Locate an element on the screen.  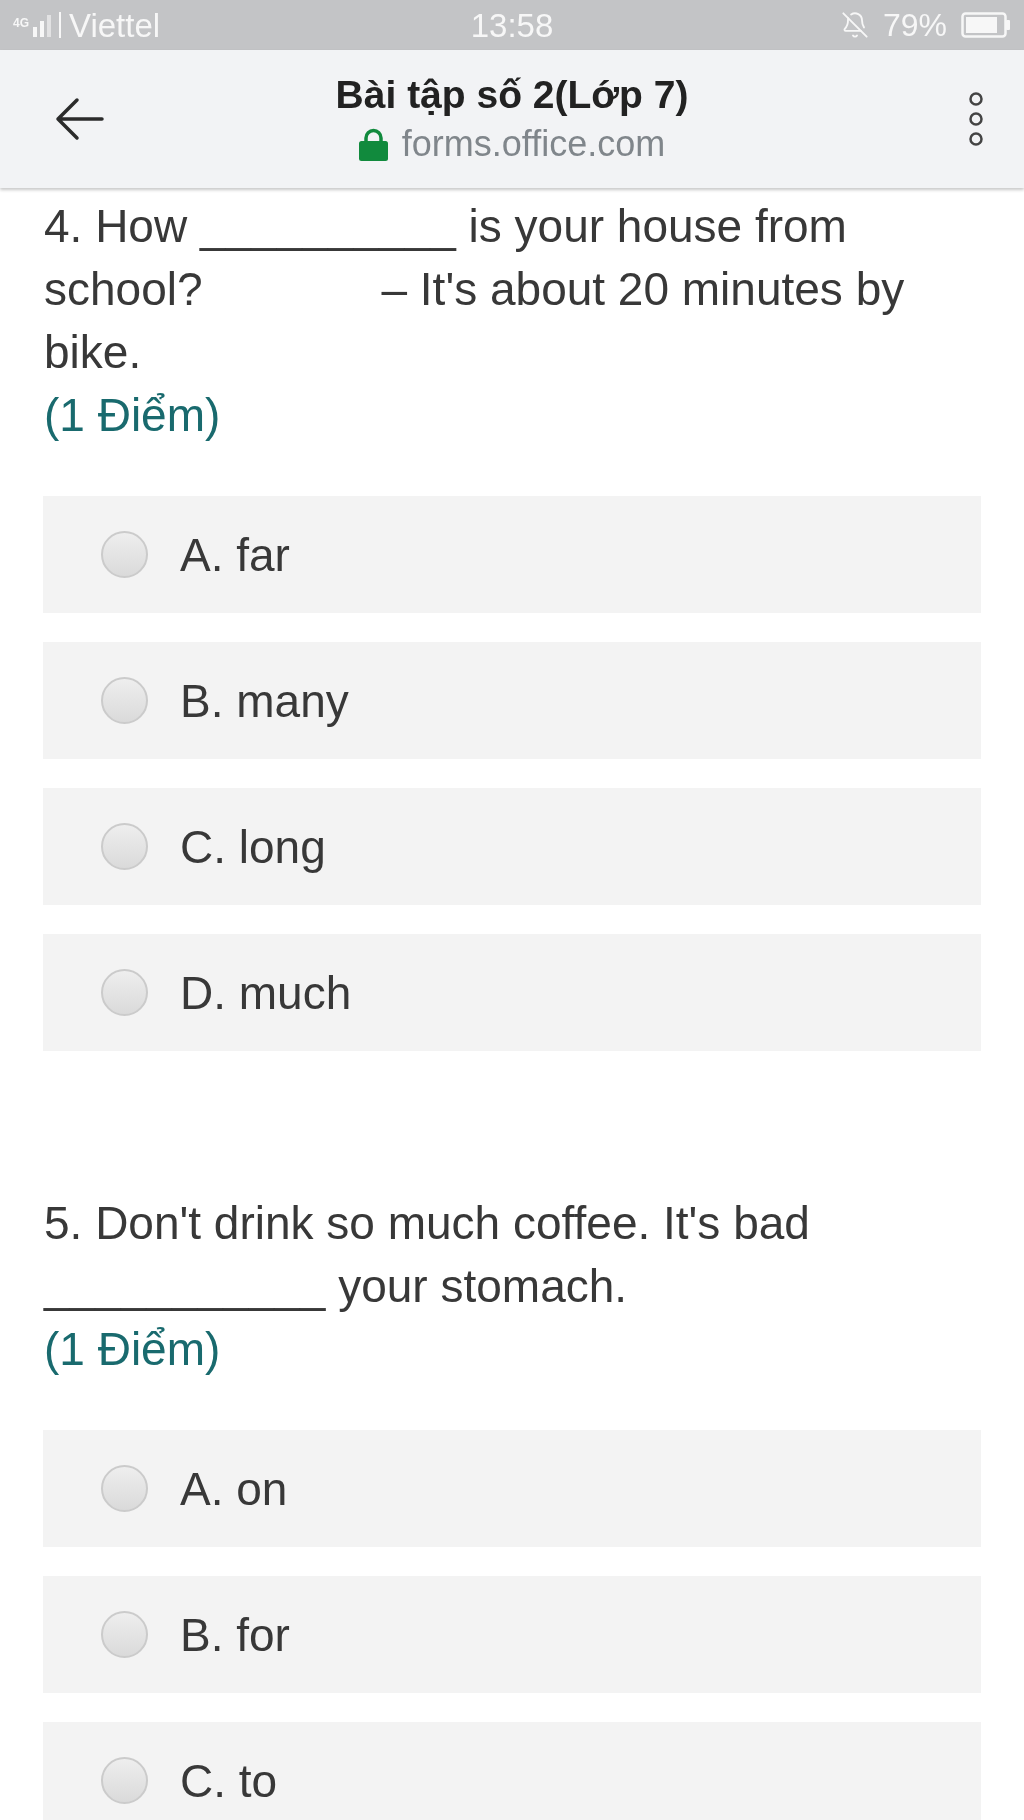
signal-bars-icon is located at coordinates (42, 25).